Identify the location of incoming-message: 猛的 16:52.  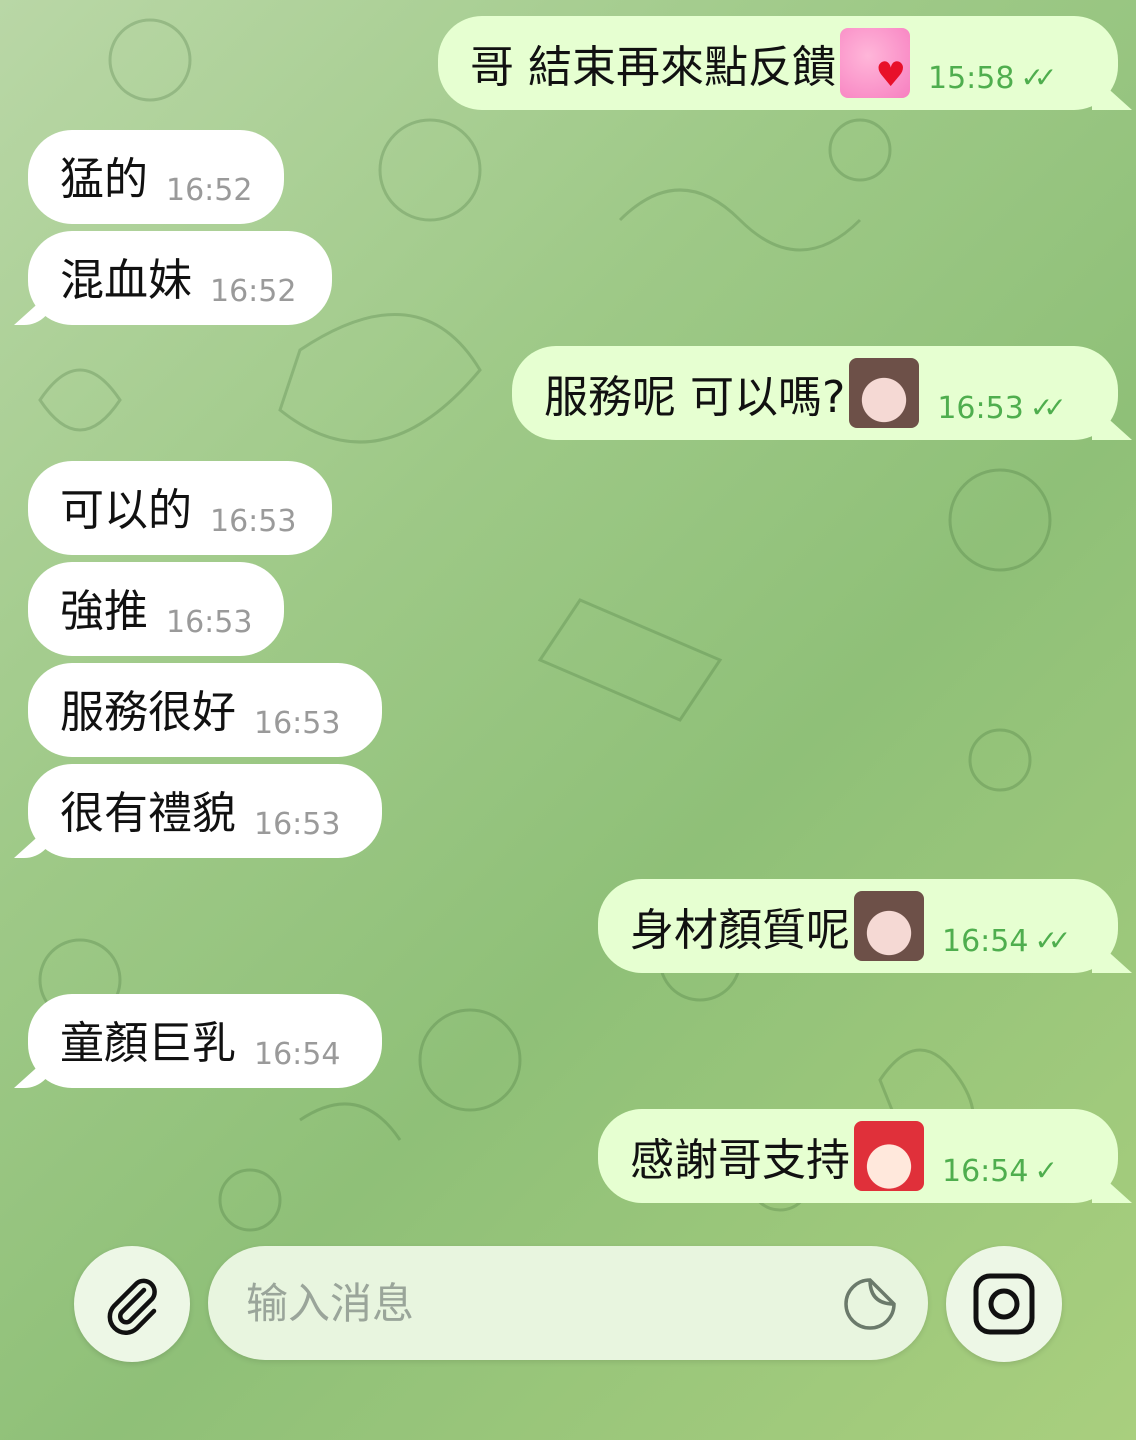
(156, 177).